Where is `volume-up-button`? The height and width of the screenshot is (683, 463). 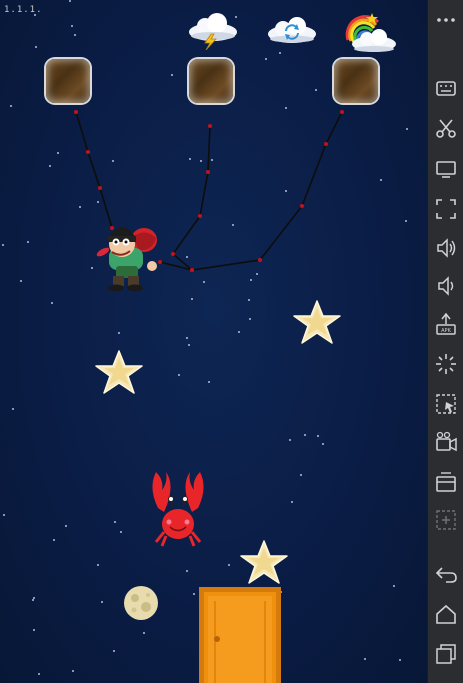 volume-up-button is located at coordinates (446, 248).